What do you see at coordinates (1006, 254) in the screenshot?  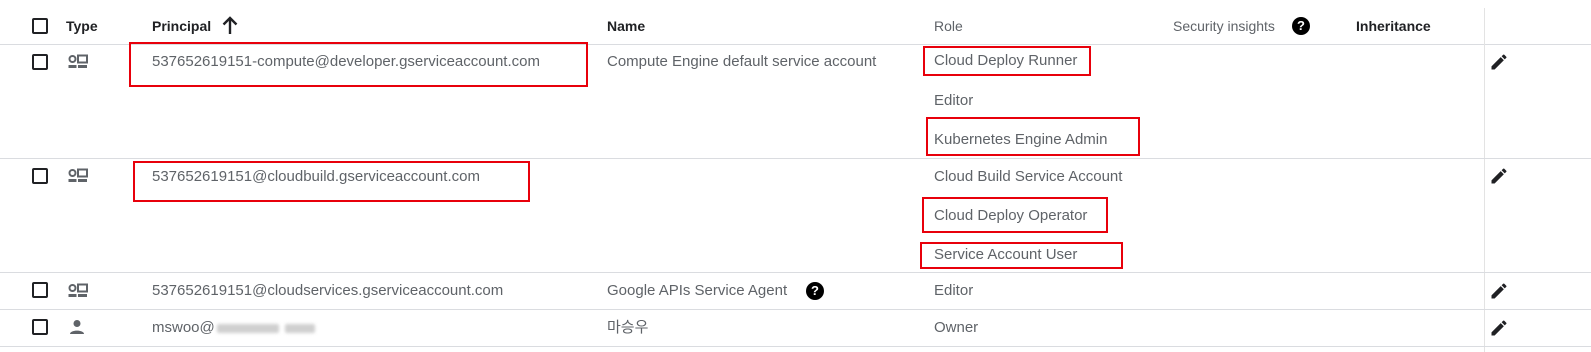 I see `role-label: Service Account User` at bounding box center [1006, 254].